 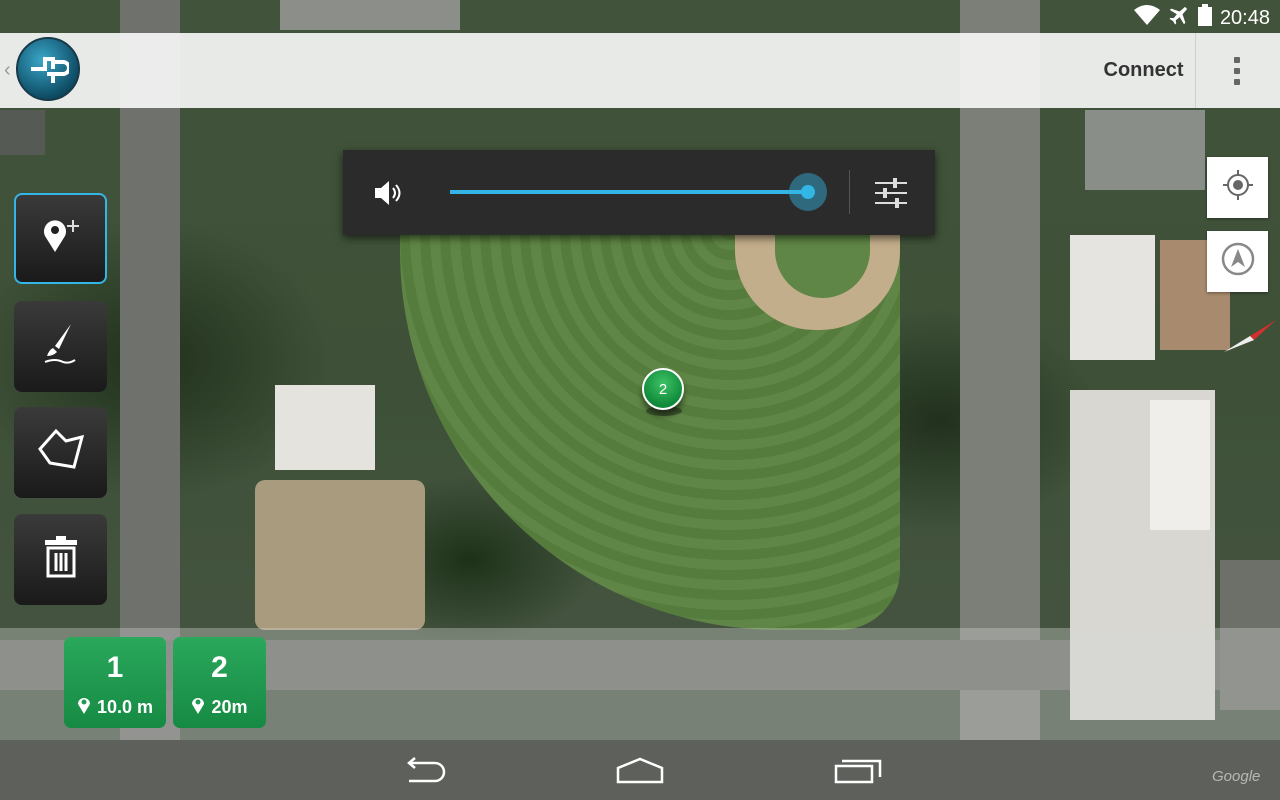 I want to click on map-attribution: Google, so click(x=1236, y=776).